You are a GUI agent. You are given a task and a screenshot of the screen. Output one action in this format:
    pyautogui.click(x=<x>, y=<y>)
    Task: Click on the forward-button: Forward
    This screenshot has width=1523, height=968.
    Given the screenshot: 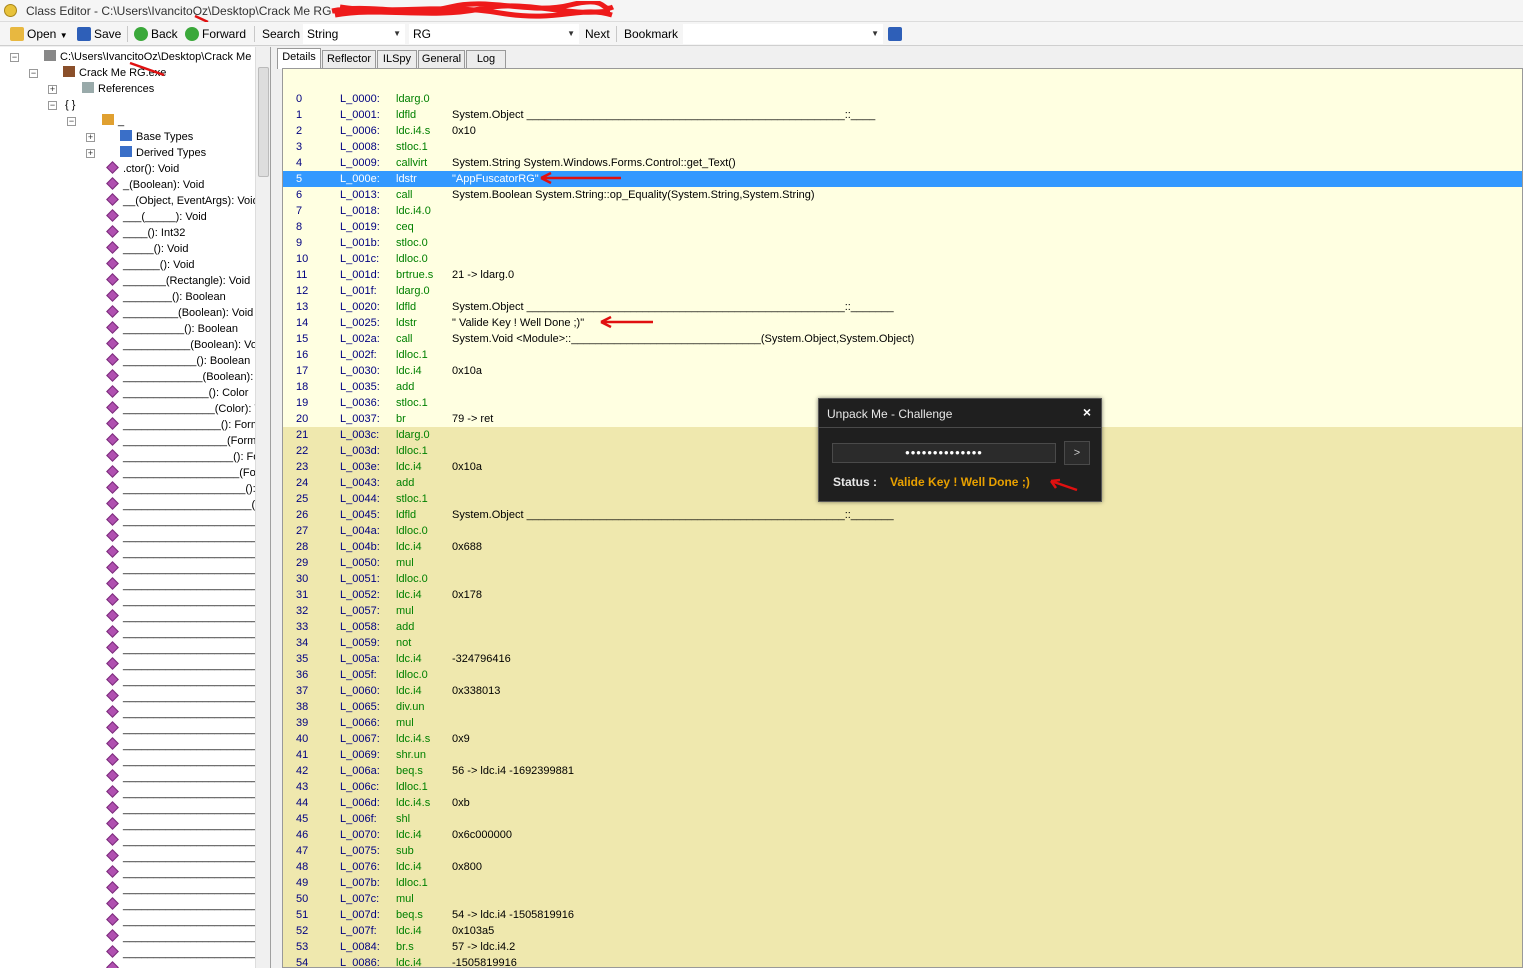 What is the action you would take?
    pyautogui.click(x=215, y=34)
    